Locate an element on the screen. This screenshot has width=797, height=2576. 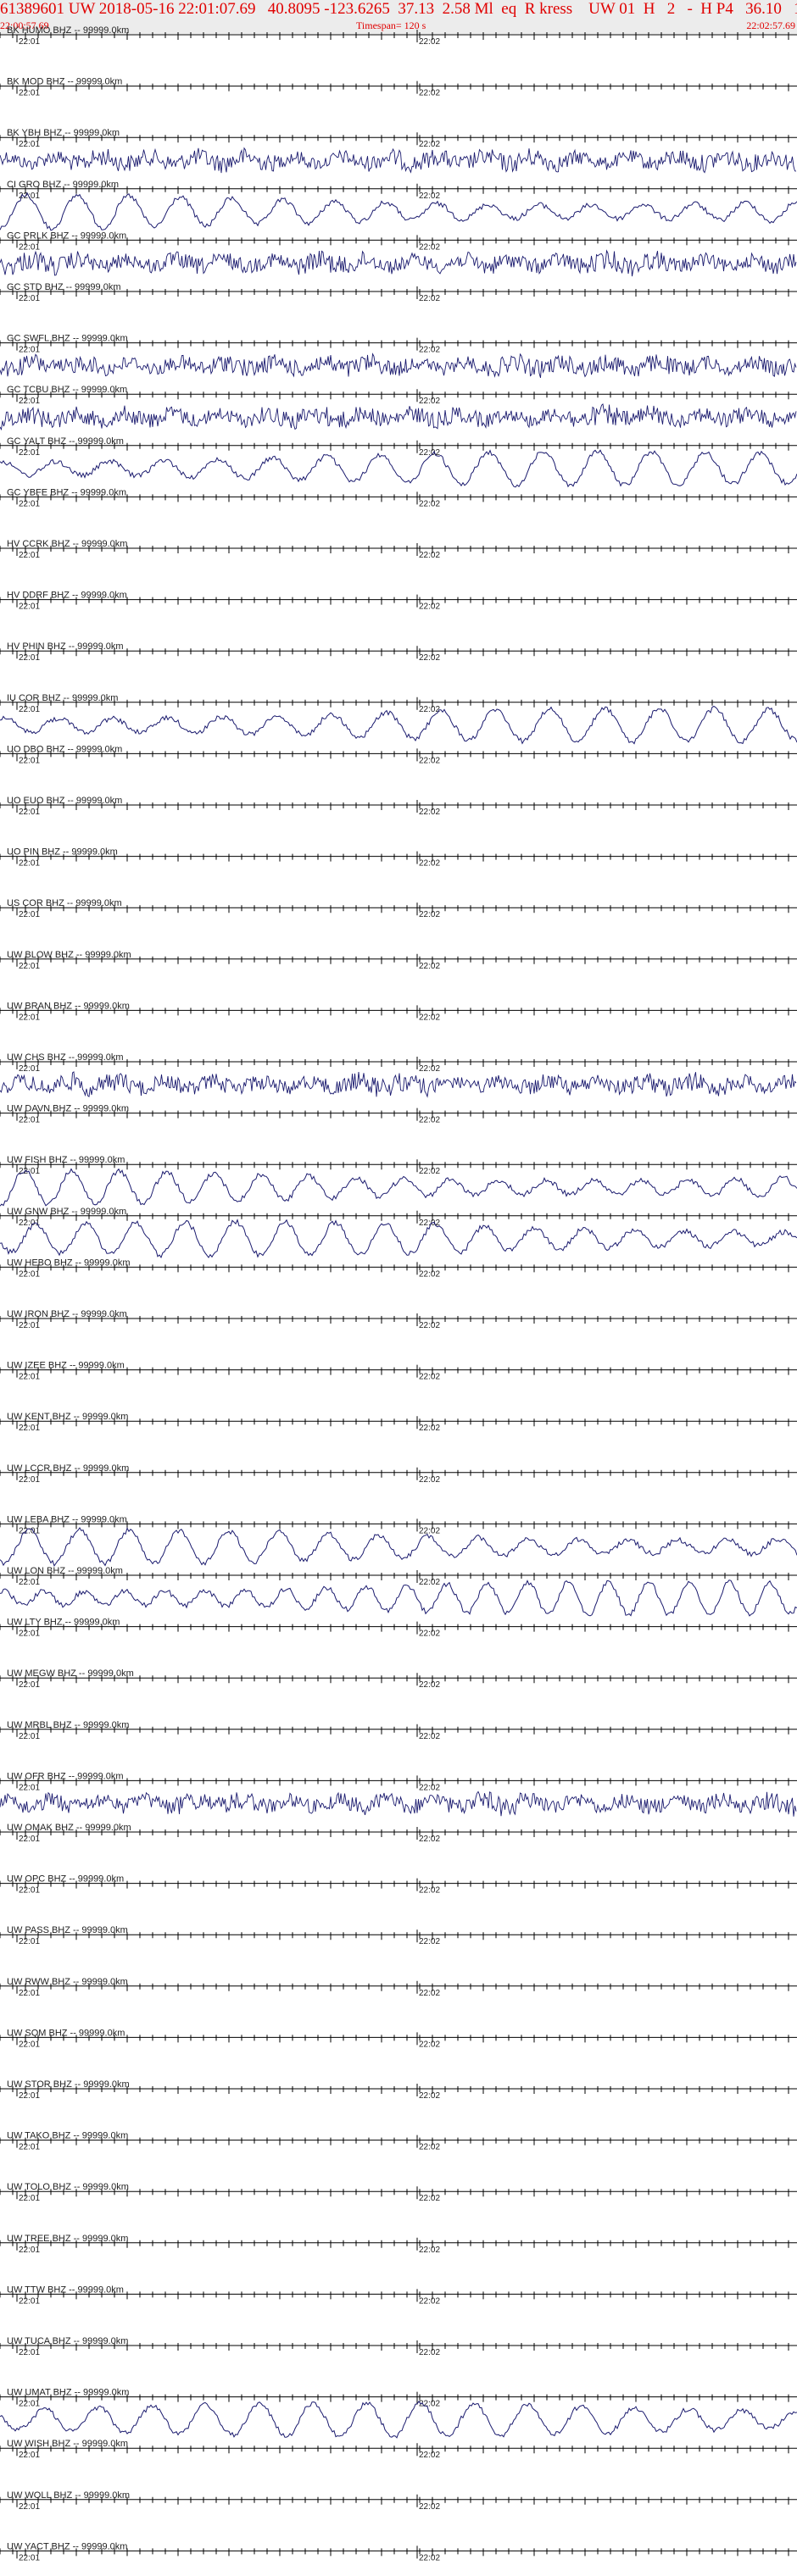
station-label: HV PHIN BHZ -- 99999.0km is located at coordinates (65, 646).